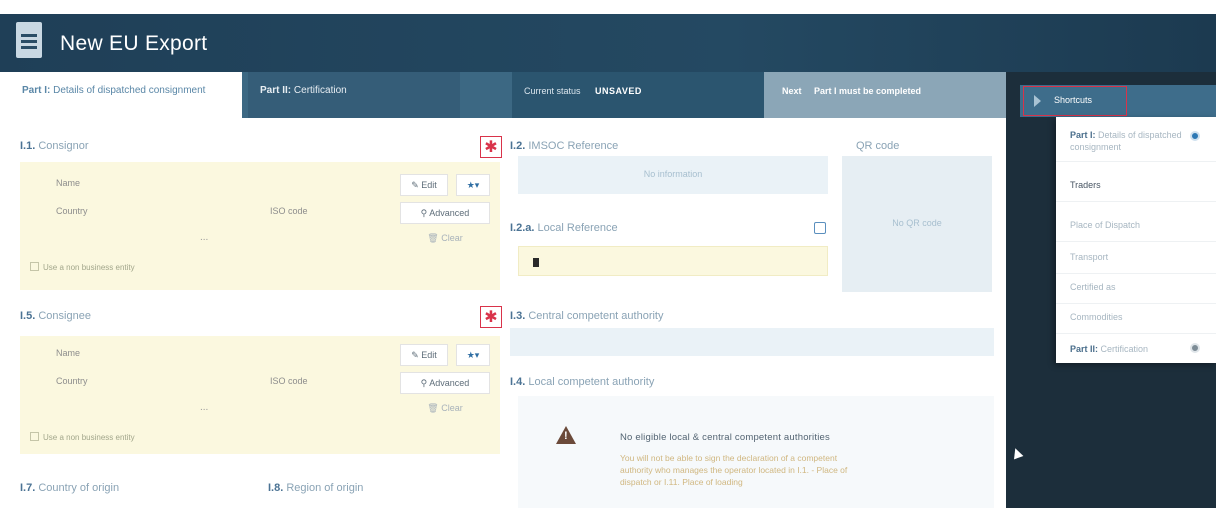 The width and height of the screenshot is (1216, 508). Describe the element at coordinates (29, 40) in the screenshot. I see `document-icon` at that location.